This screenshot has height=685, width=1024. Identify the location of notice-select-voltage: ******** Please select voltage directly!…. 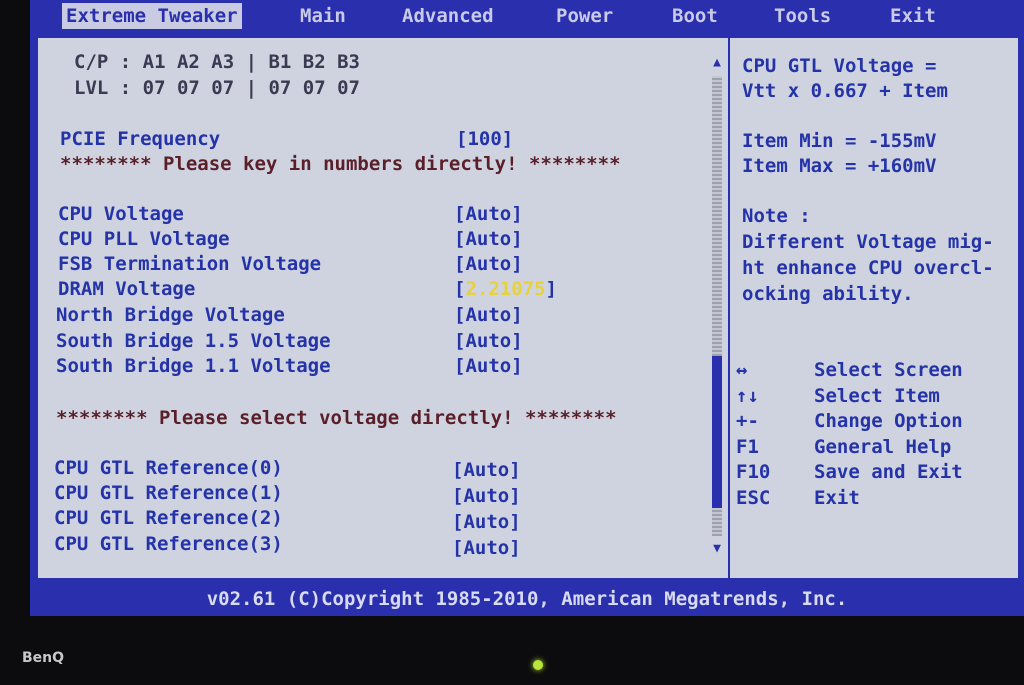
(336, 418).